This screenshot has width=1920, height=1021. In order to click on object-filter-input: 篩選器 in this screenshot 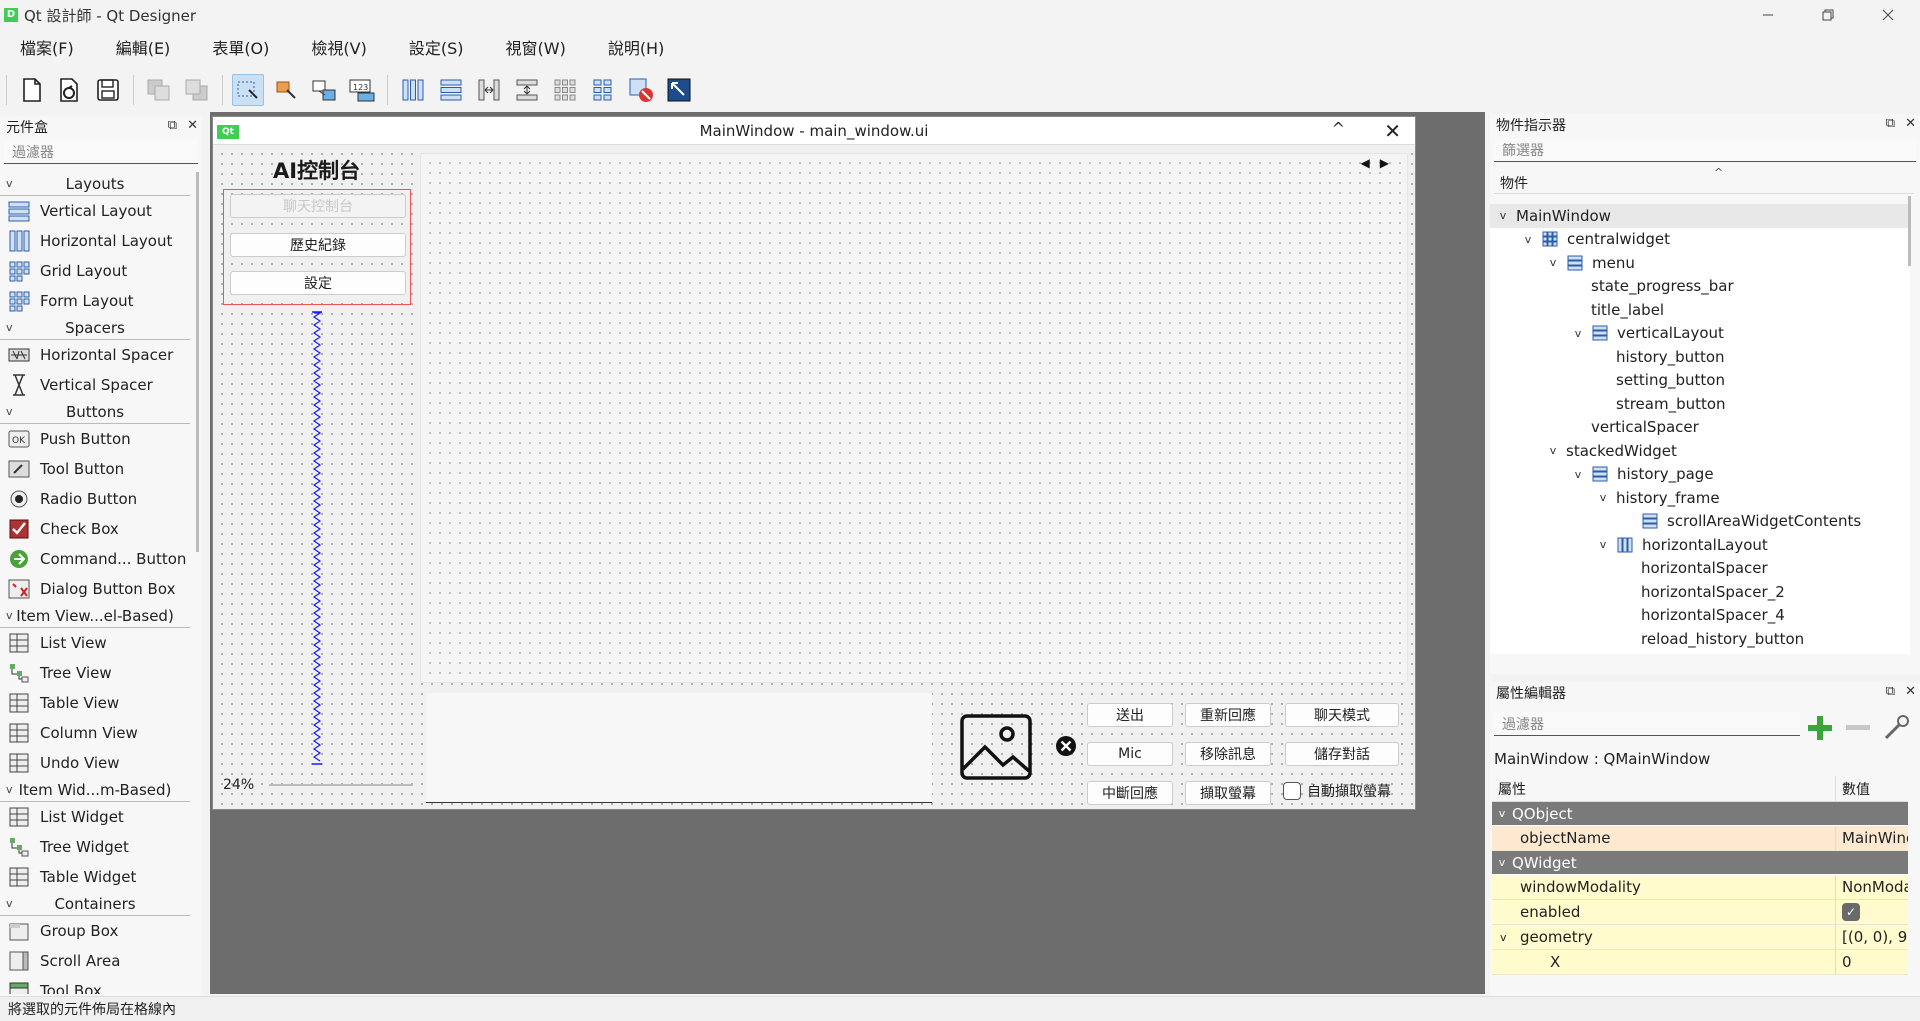, I will do `click(1705, 150)`.